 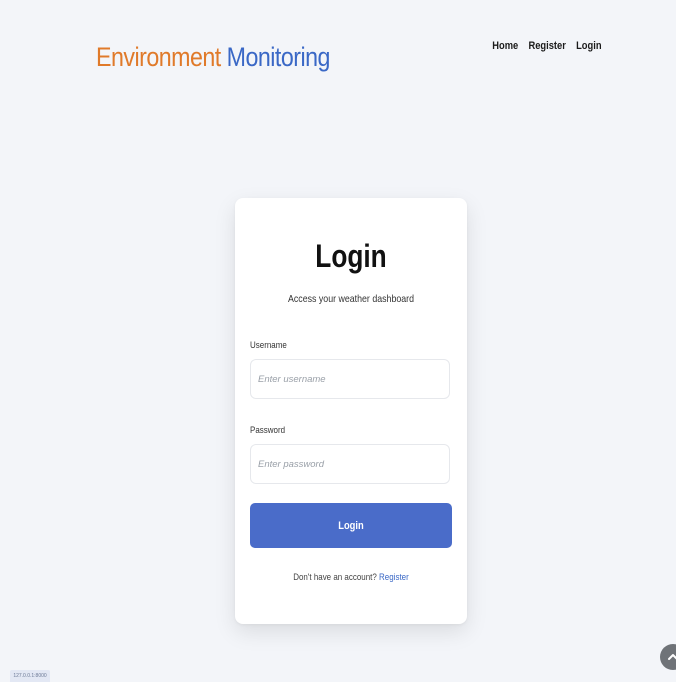 I want to click on scroll-to-top-button, so click(x=668, y=657).